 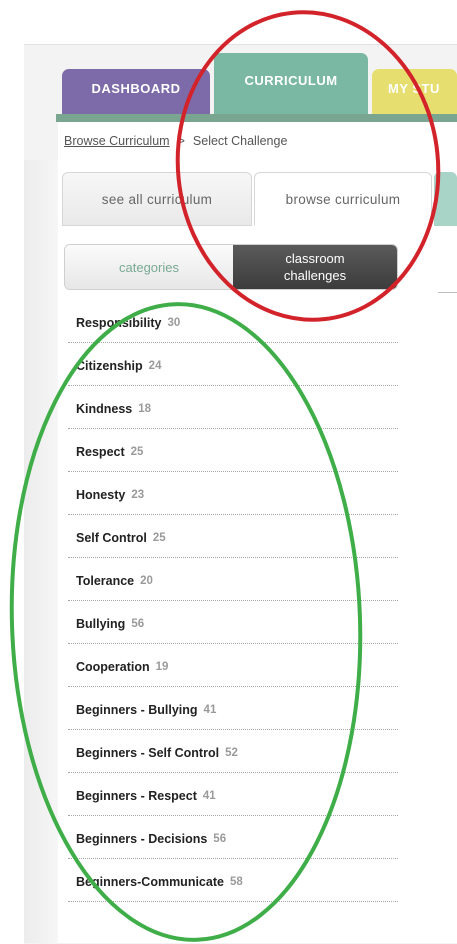 What do you see at coordinates (136, 94) in the screenshot?
I see `tab-dashboard: DASHBOARD` at bounding box center [136, 94].